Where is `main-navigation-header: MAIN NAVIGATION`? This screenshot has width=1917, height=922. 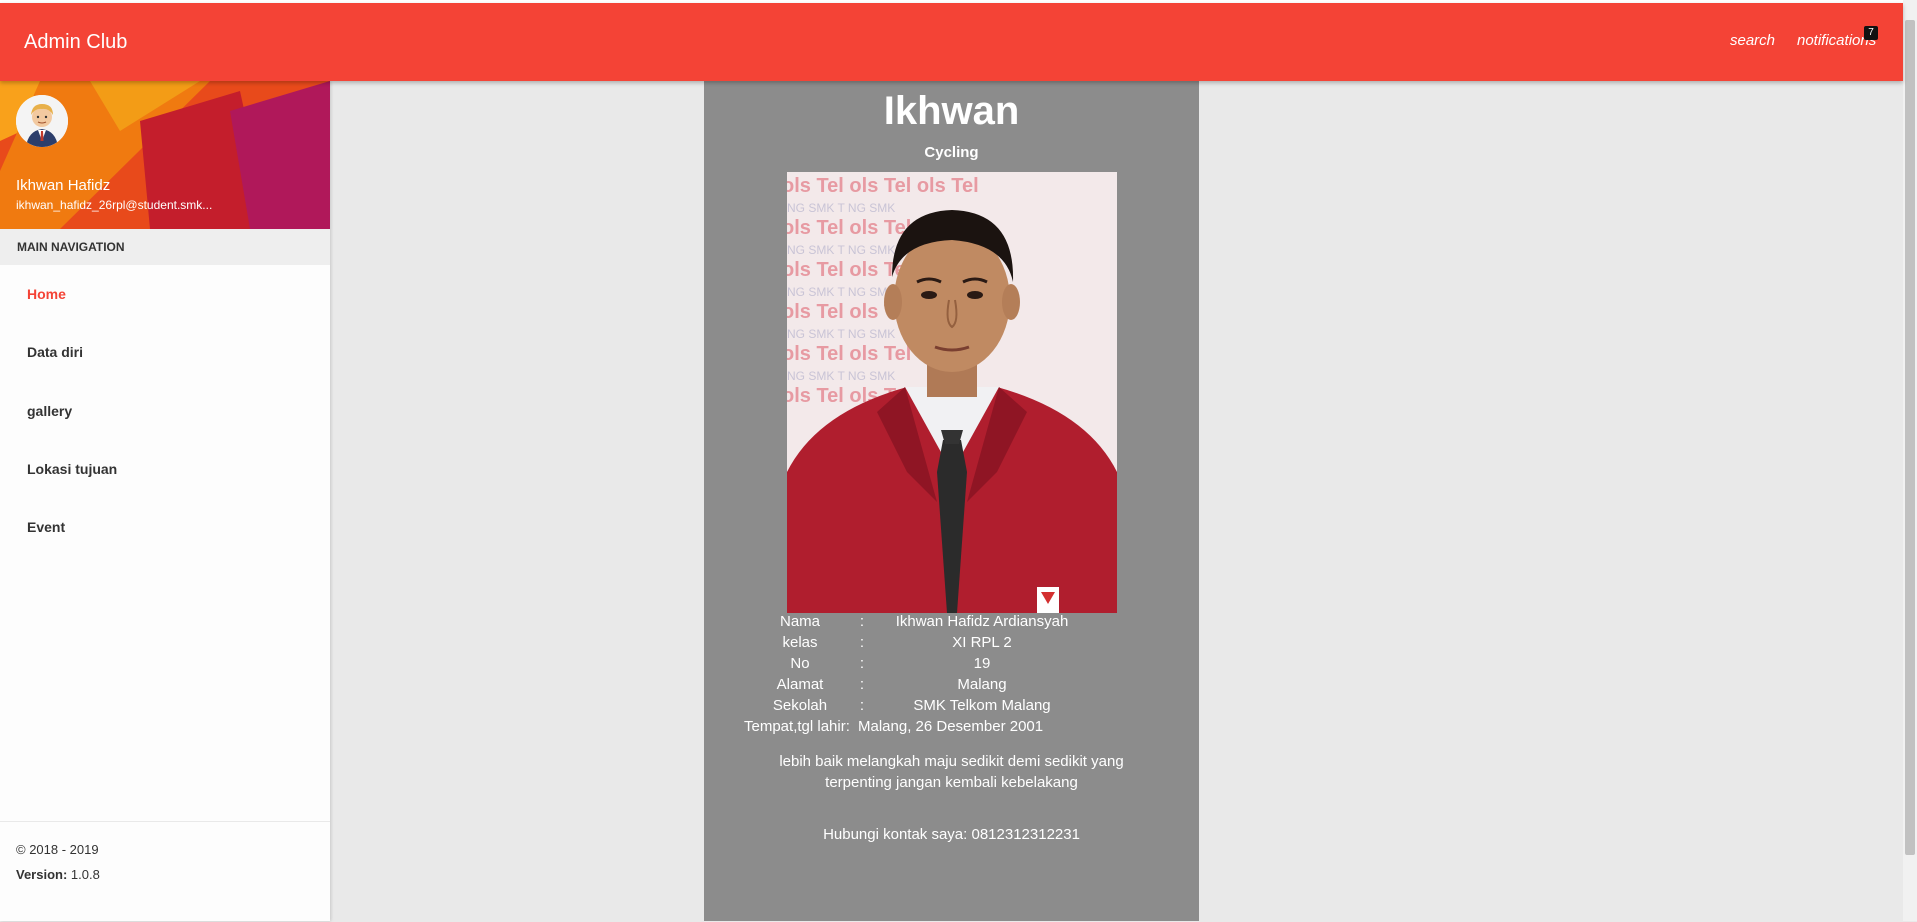
main-navigation-header: MAIN NAVIGATION is located at coordinates (165, 247).